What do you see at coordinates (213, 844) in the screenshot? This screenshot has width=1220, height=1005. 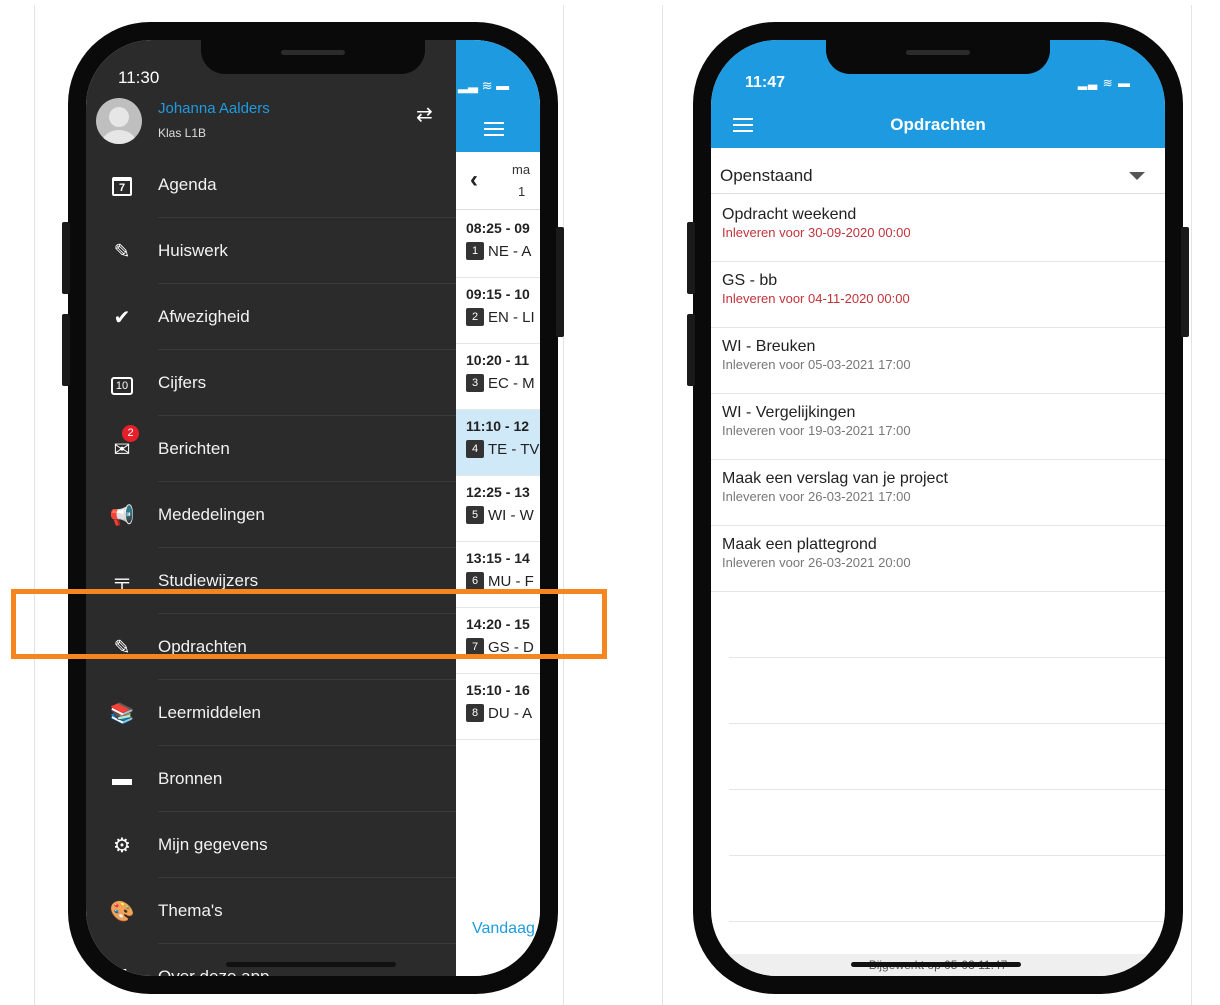 I see `menu-item-label: Mijn gegevens` at bounding box center [213, 844].